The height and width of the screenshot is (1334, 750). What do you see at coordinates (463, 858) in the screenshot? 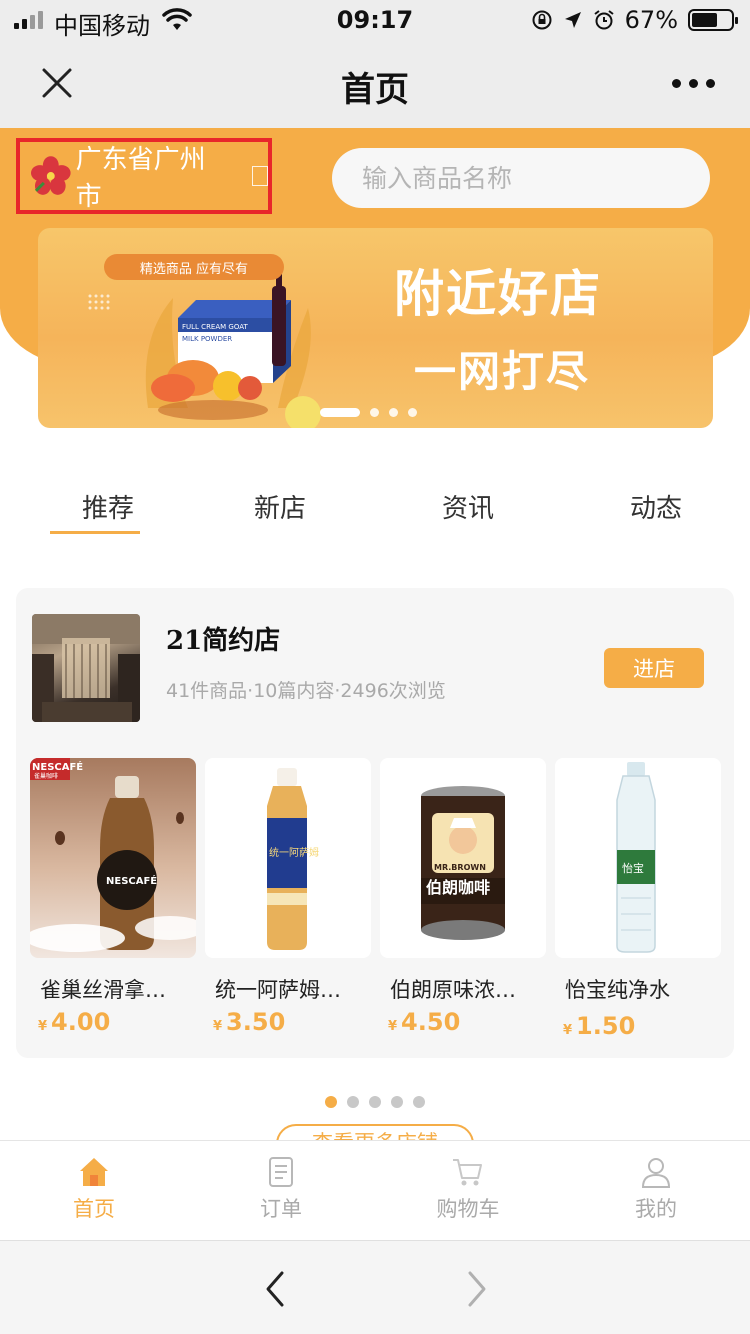
I see `product-image: 伯朗咖啡 MR.BROWN` at bounding box center [463, 858].